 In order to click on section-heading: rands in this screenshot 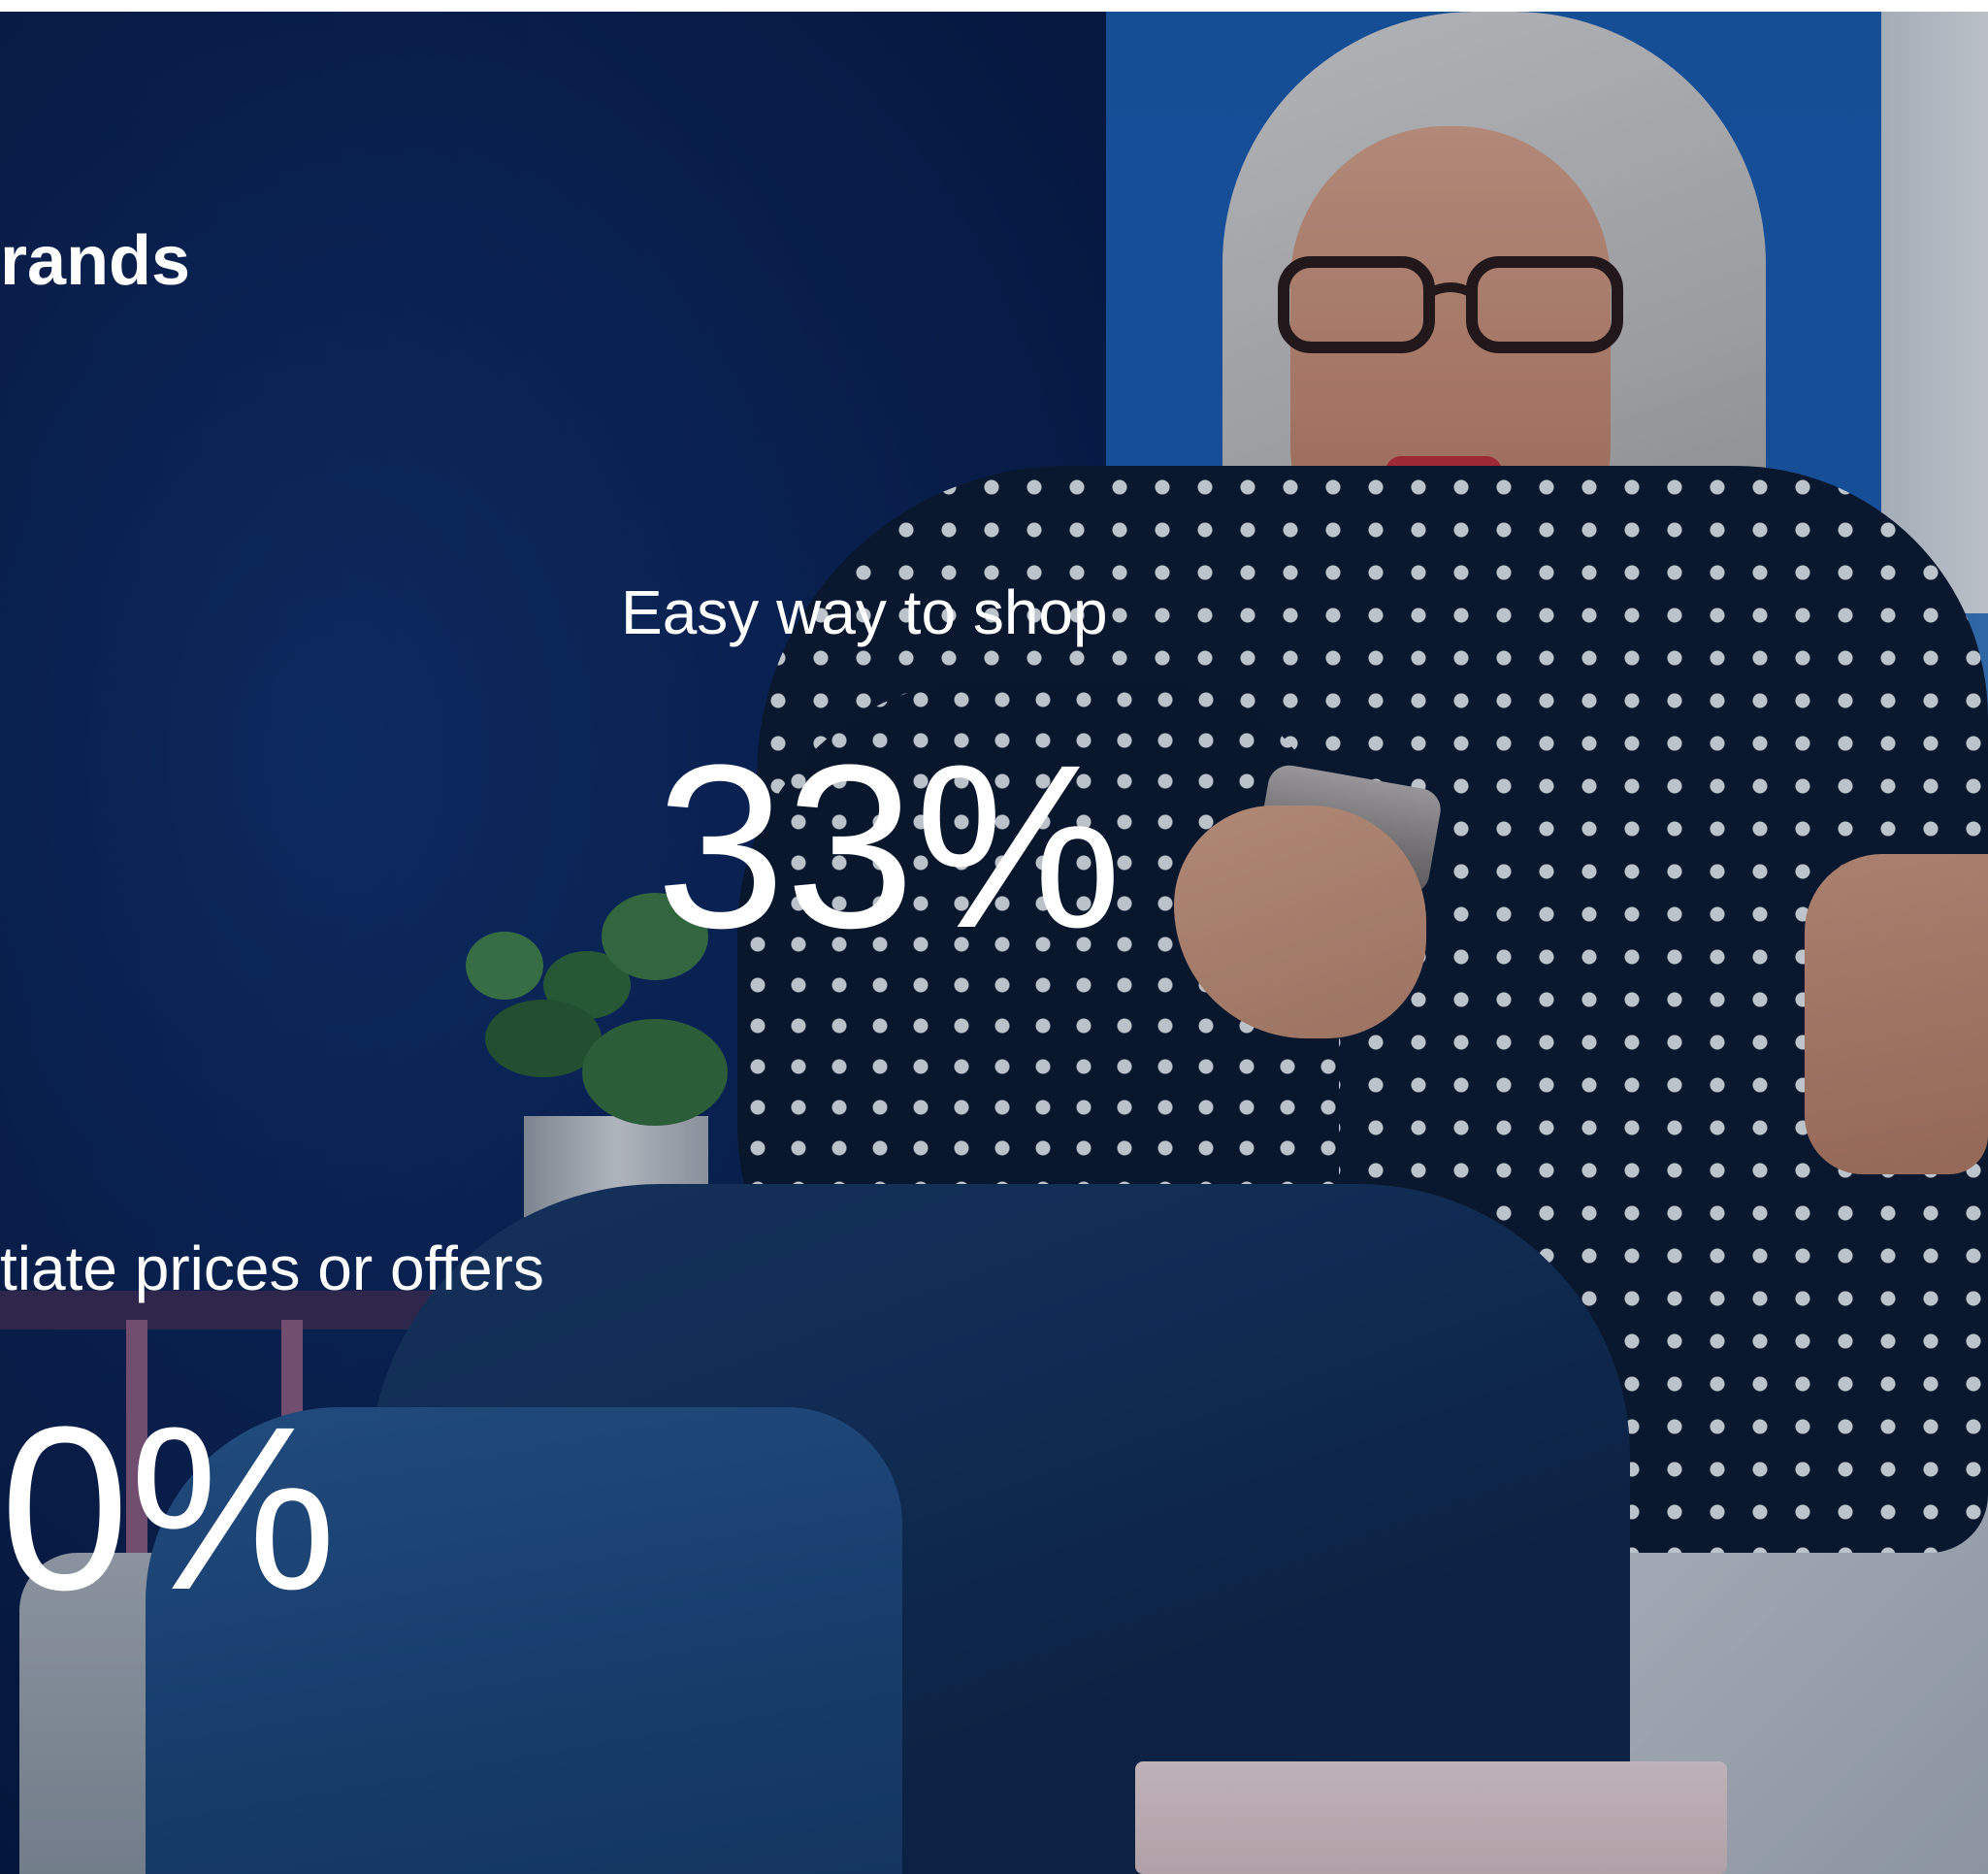, I will do `click(96, 261)`.